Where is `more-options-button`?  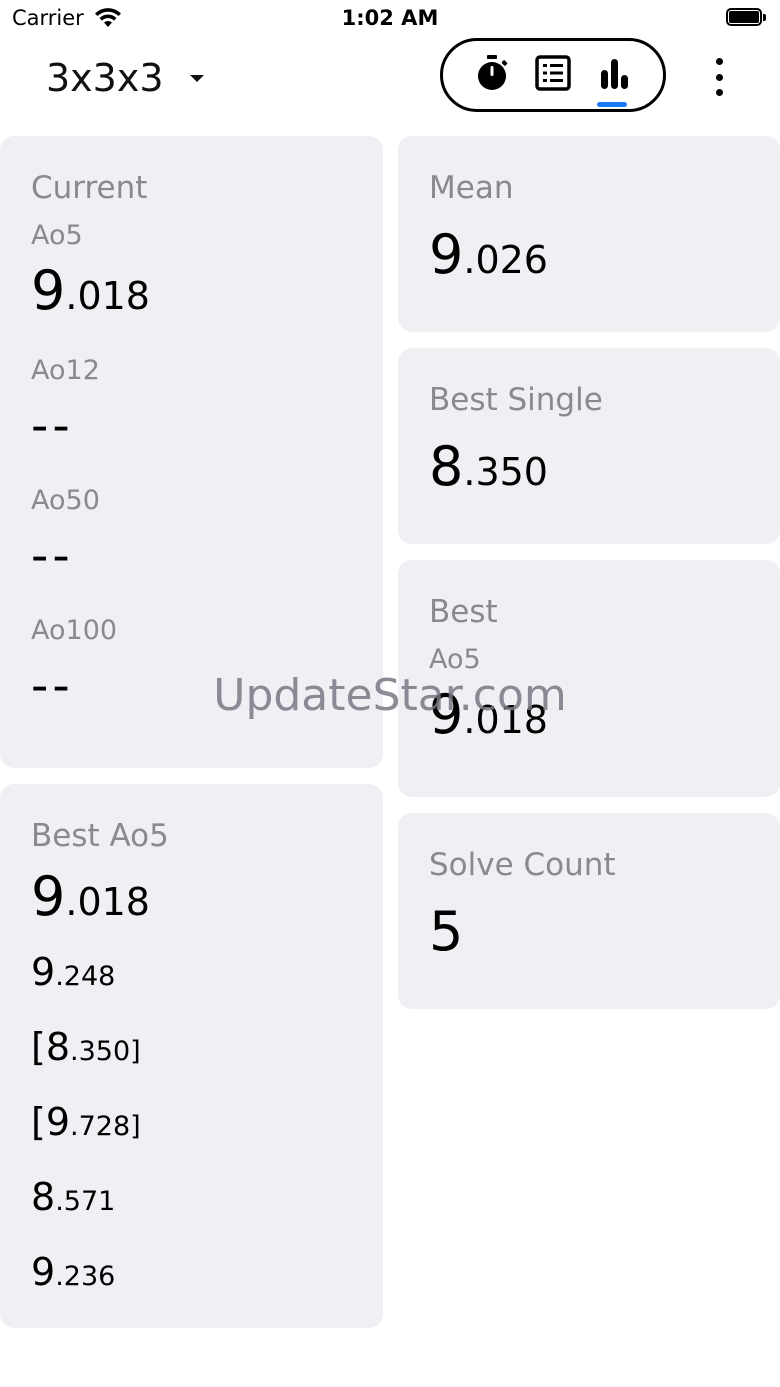
more-options-button is located at coordinates (719, 77).